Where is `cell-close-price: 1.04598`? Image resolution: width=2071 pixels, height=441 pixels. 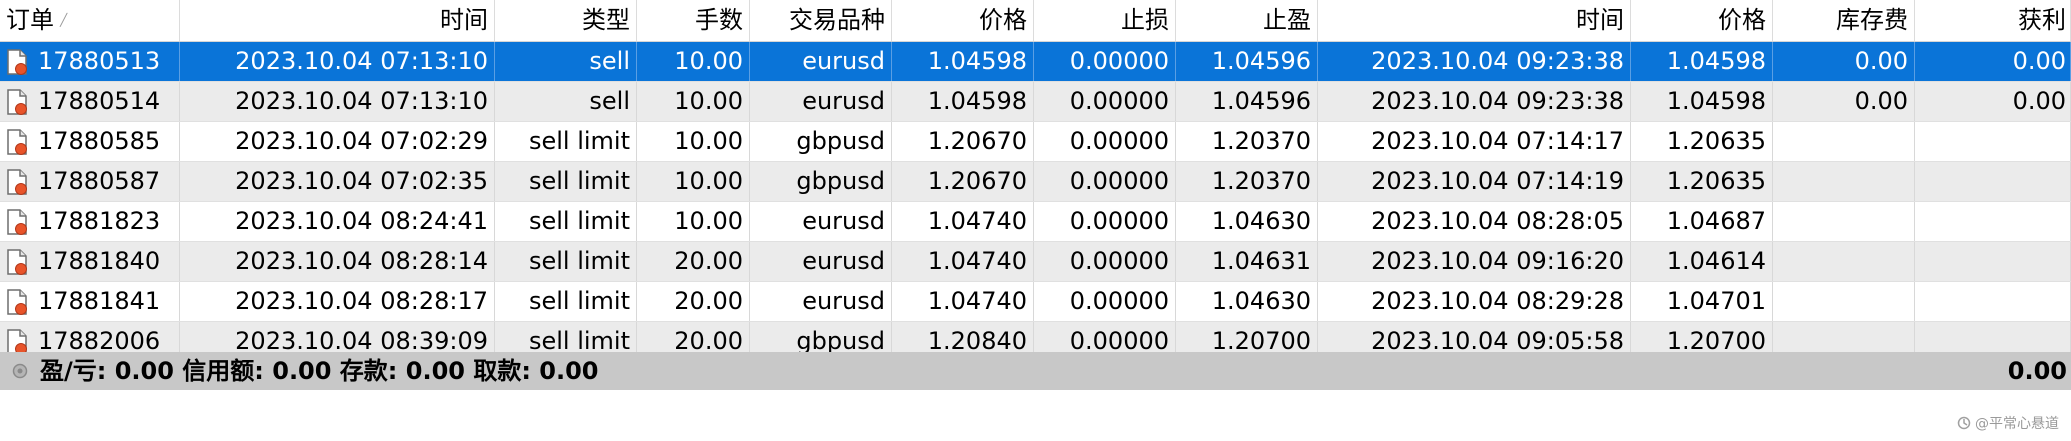
cell-close-price: 1.04598 is located at coordinates (1702, 61).